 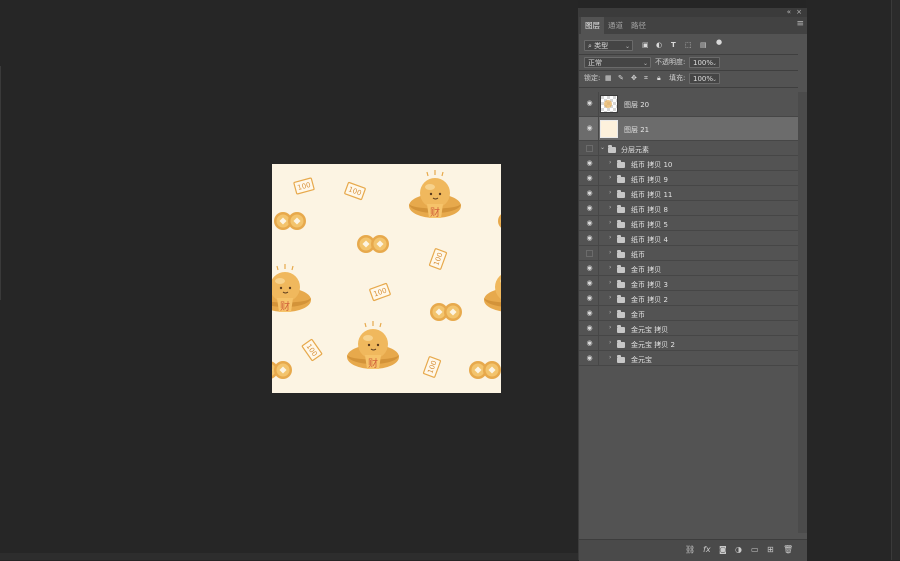 What do you see at coordinates (688, 178) in the screenshot?
I see `layer-group-row: ◉ › 纸币 拷贝 9` at bounding box center [688, 178].